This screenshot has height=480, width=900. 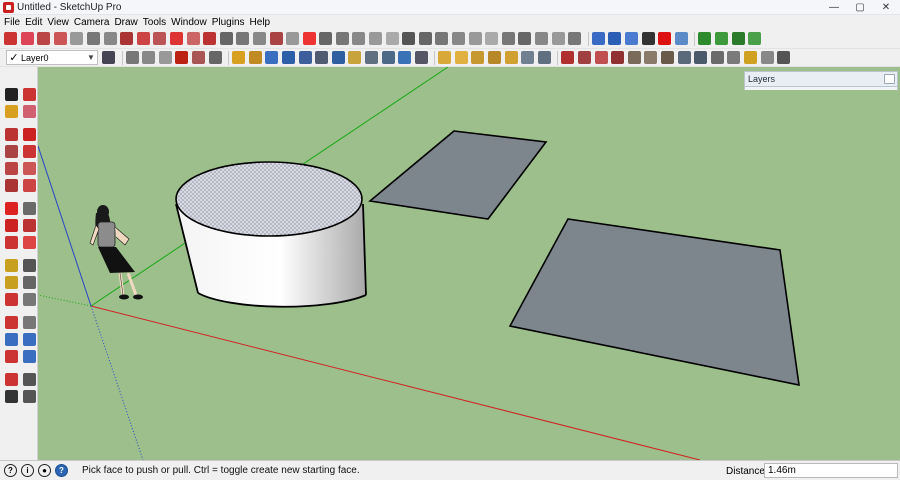 I want to click on make-component-icon, so click(x=29, y=94).